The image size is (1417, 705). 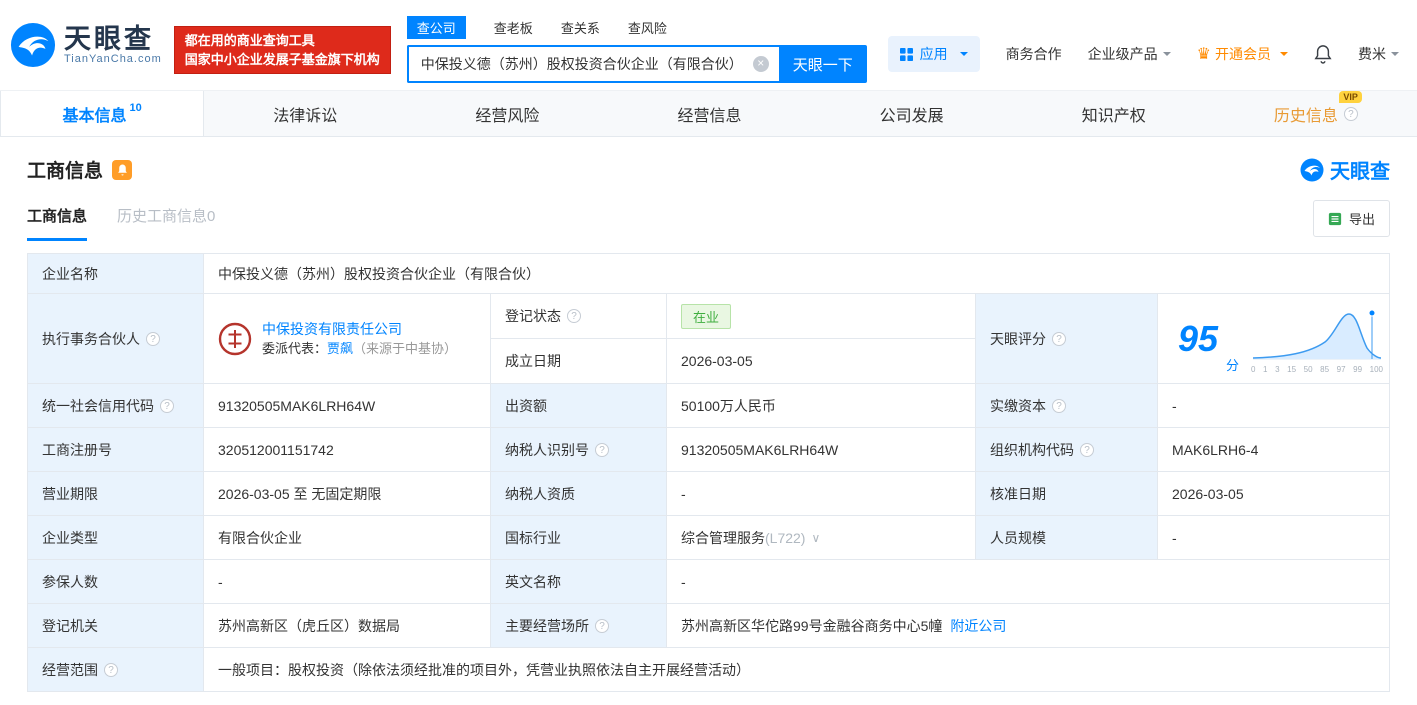 What do you see at coordinates (1335, 218) in the screenshot?
I see `export-excel-icon` at bounding box center [1335, 218].